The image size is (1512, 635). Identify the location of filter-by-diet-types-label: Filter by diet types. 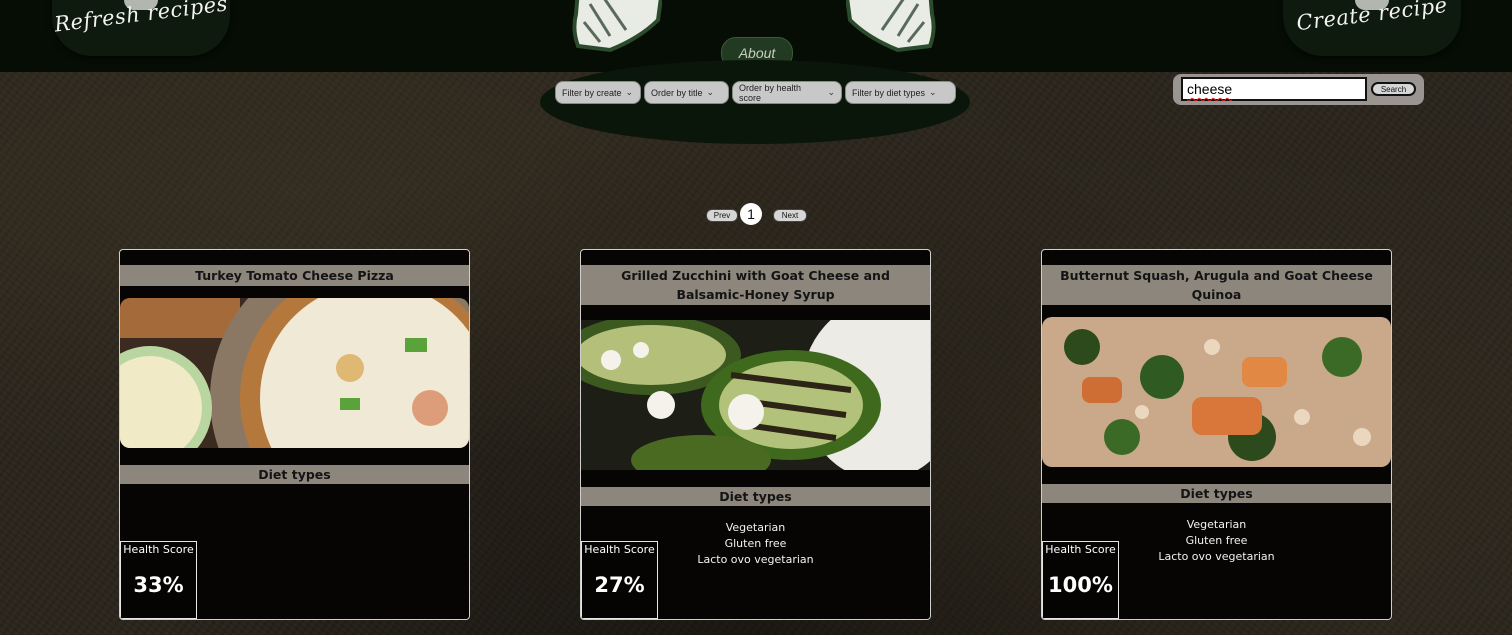
(889, 92).